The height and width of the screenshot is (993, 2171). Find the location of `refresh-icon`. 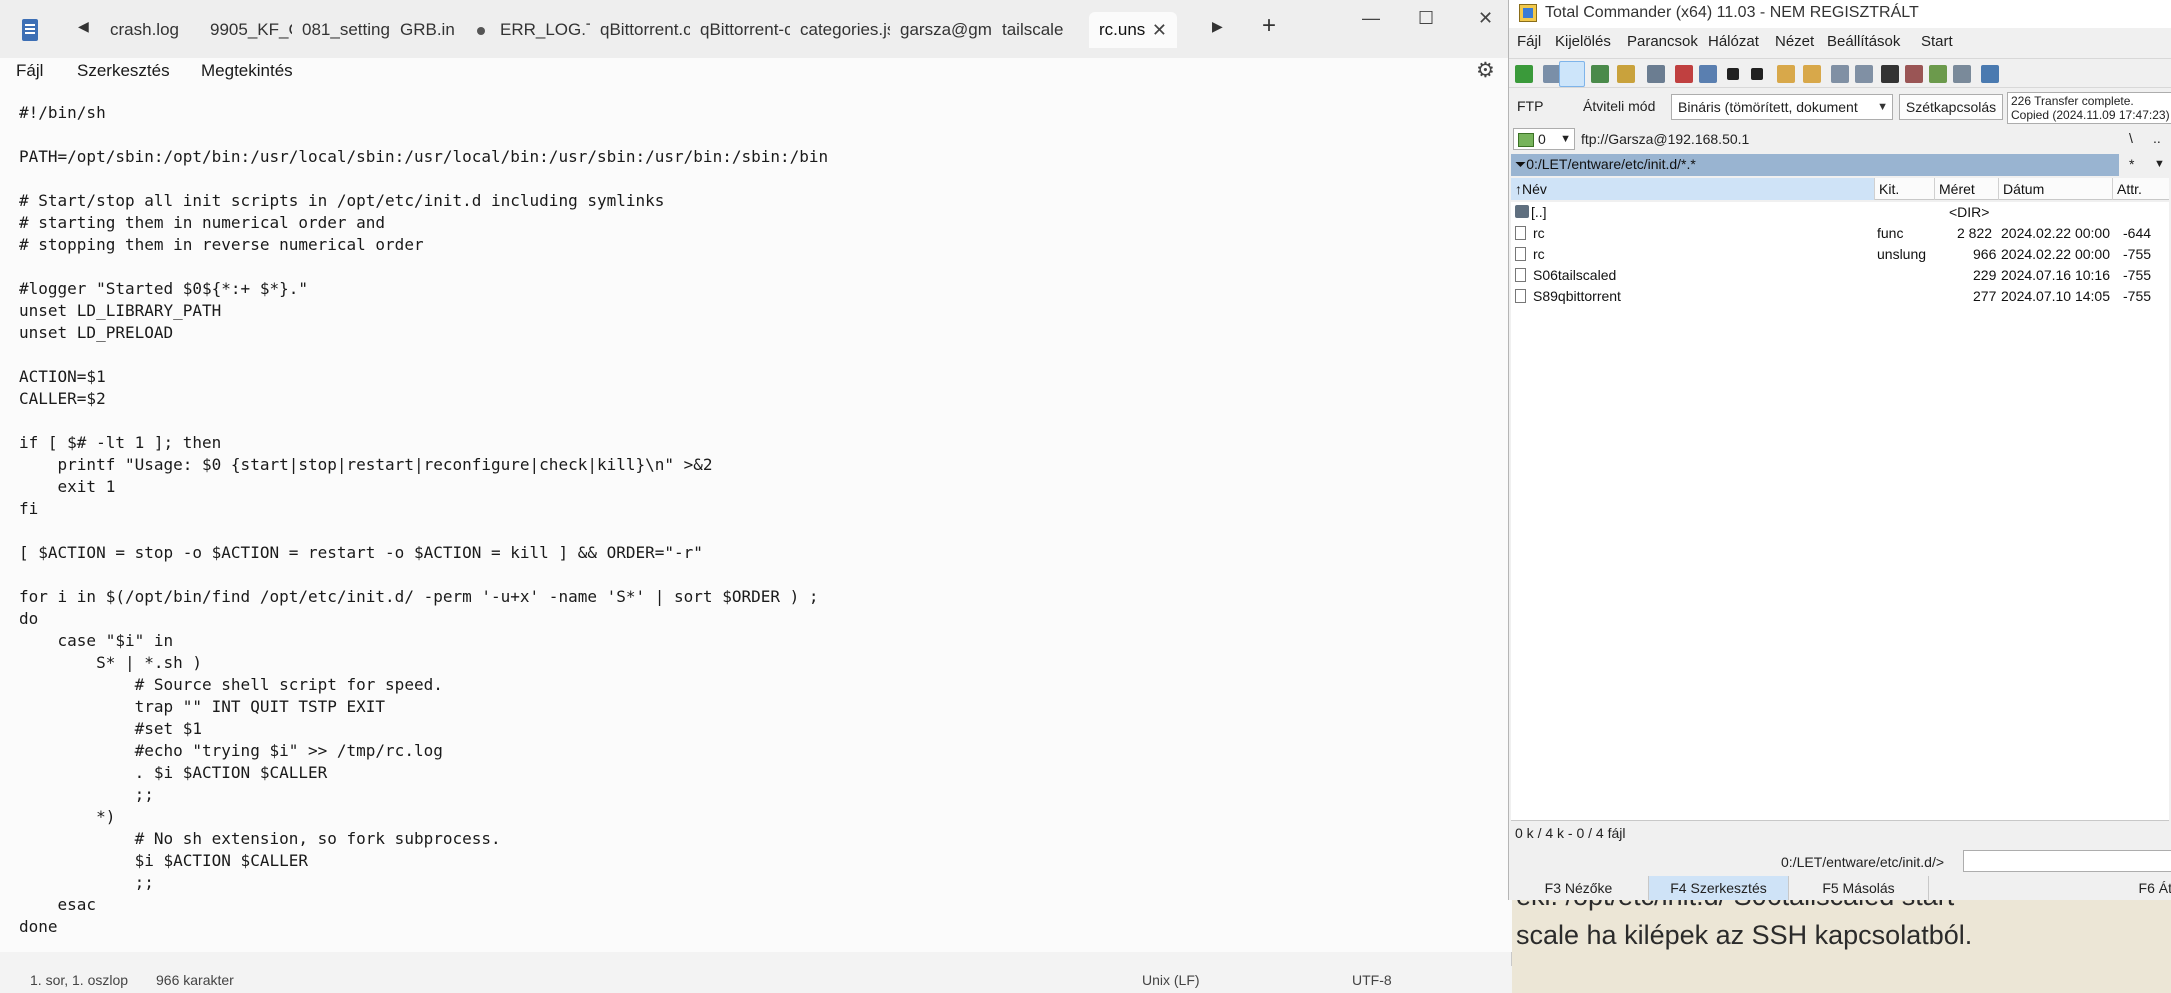

refresh-icon is located at coordinates (1524, 74).